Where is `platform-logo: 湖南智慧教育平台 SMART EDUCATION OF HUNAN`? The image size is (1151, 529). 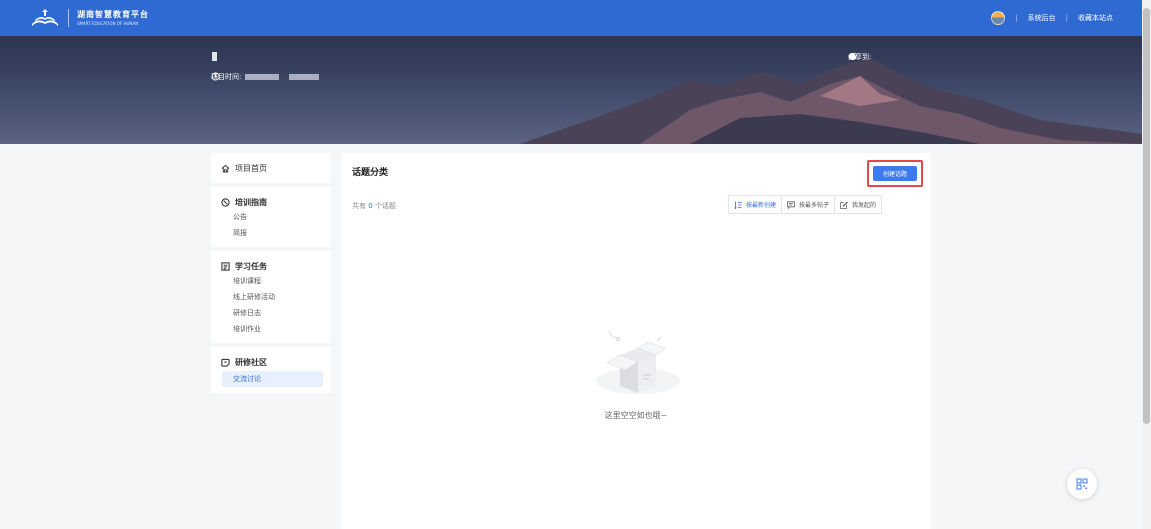
platform-logo: 湖南智慧教育平台 SMART EDUCATION OF HUNAN is located at coordinates (89, 18).